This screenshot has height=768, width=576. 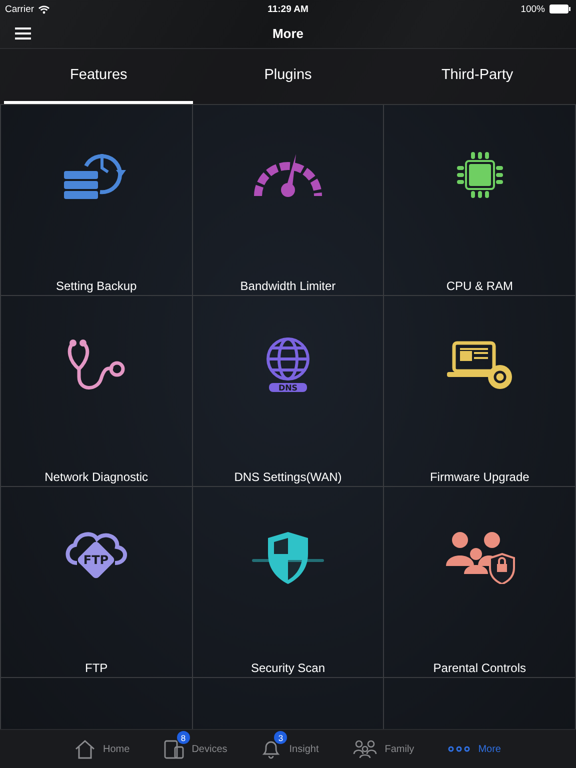 What do you see at coordinates (474, 749) in the screenshot?
I see `tab-bar-item: More` at bounding box center [474, 749].